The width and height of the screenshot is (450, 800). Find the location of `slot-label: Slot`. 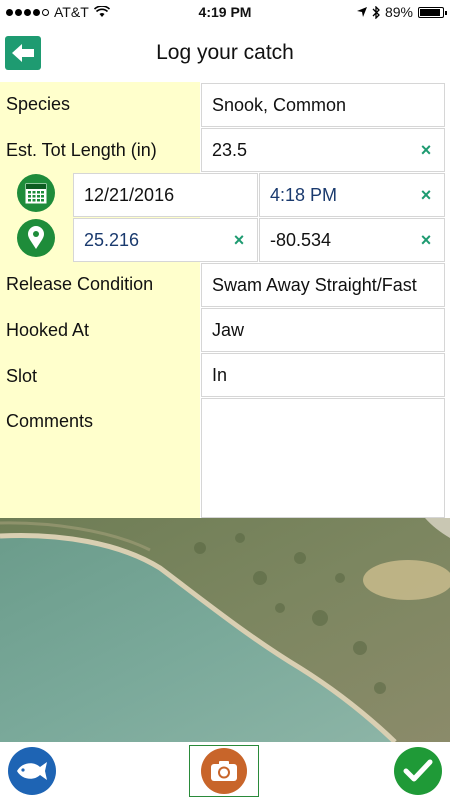

slot-label: Slot is located at coordinates (22, 376).